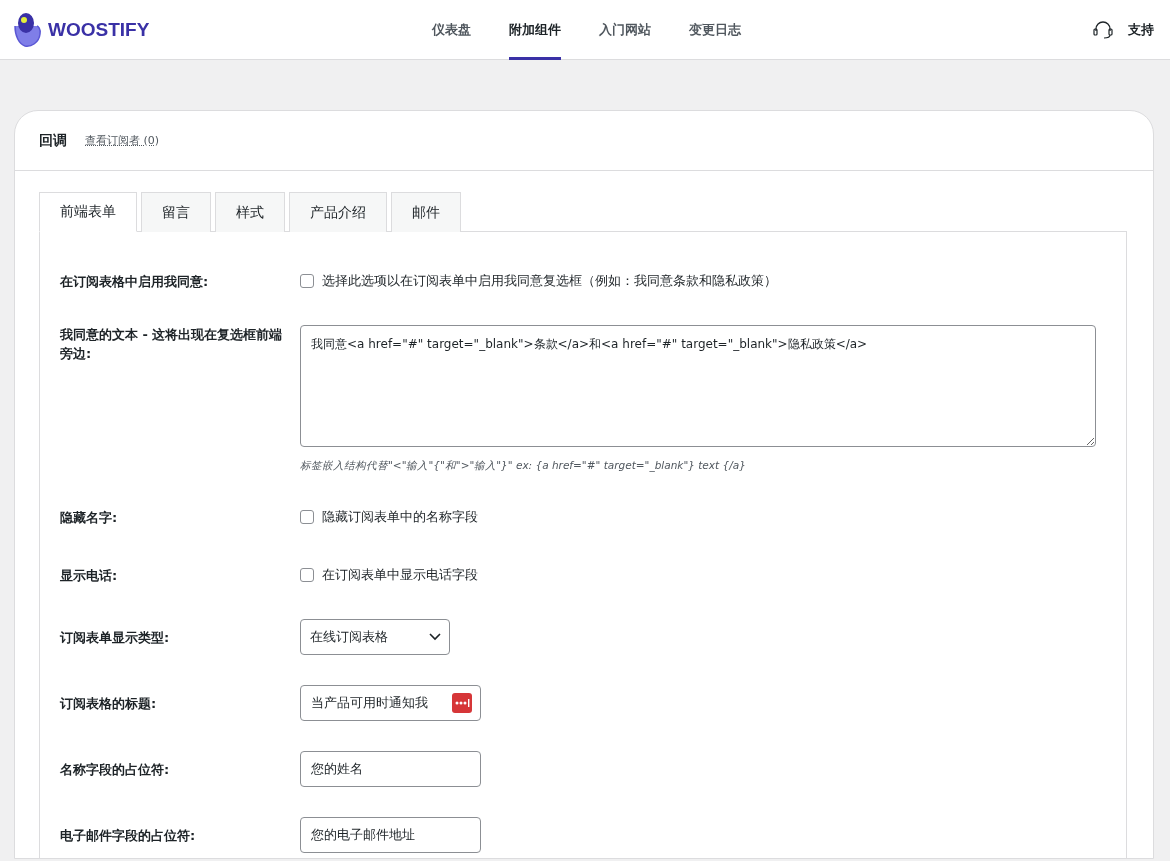  What do you see at coordinates (109, 703) in the screenshot?
I see `setting-label: 订阅表格的标题:` at bounding box center [109, 703].